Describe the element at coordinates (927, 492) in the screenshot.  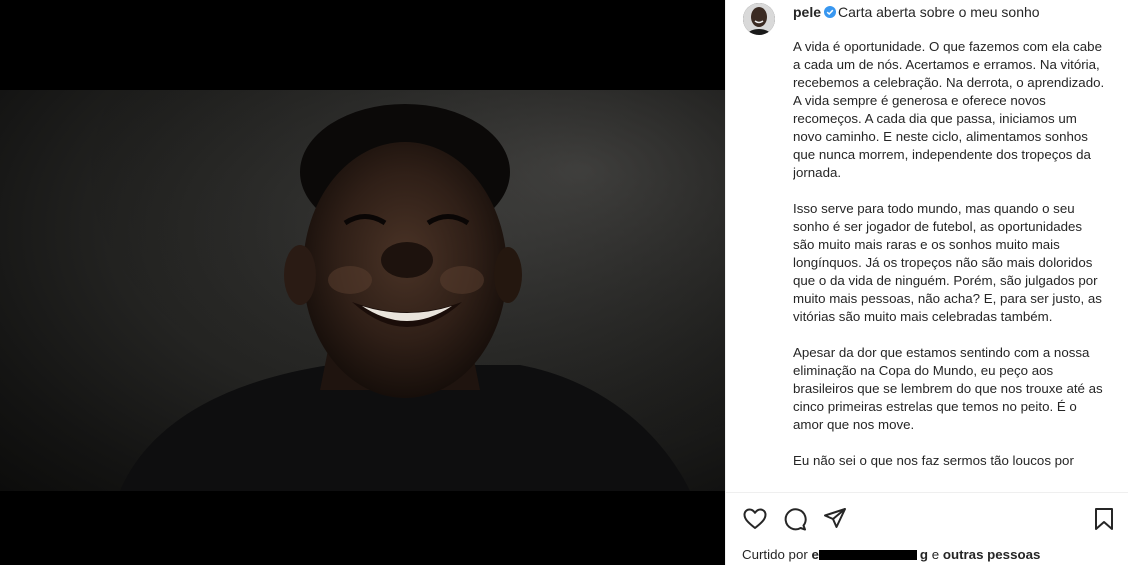
I see `divider` at that location.